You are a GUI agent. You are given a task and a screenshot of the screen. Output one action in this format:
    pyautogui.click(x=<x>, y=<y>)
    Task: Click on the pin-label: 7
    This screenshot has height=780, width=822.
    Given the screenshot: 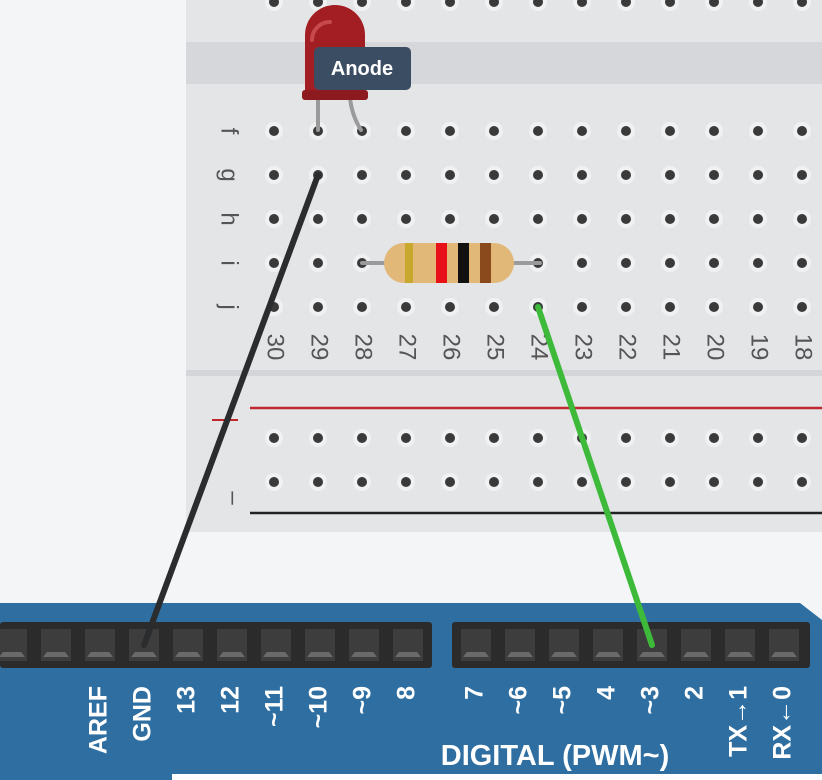 What is the action you would take?
    pyautogui.click(x=475, y=693)
    